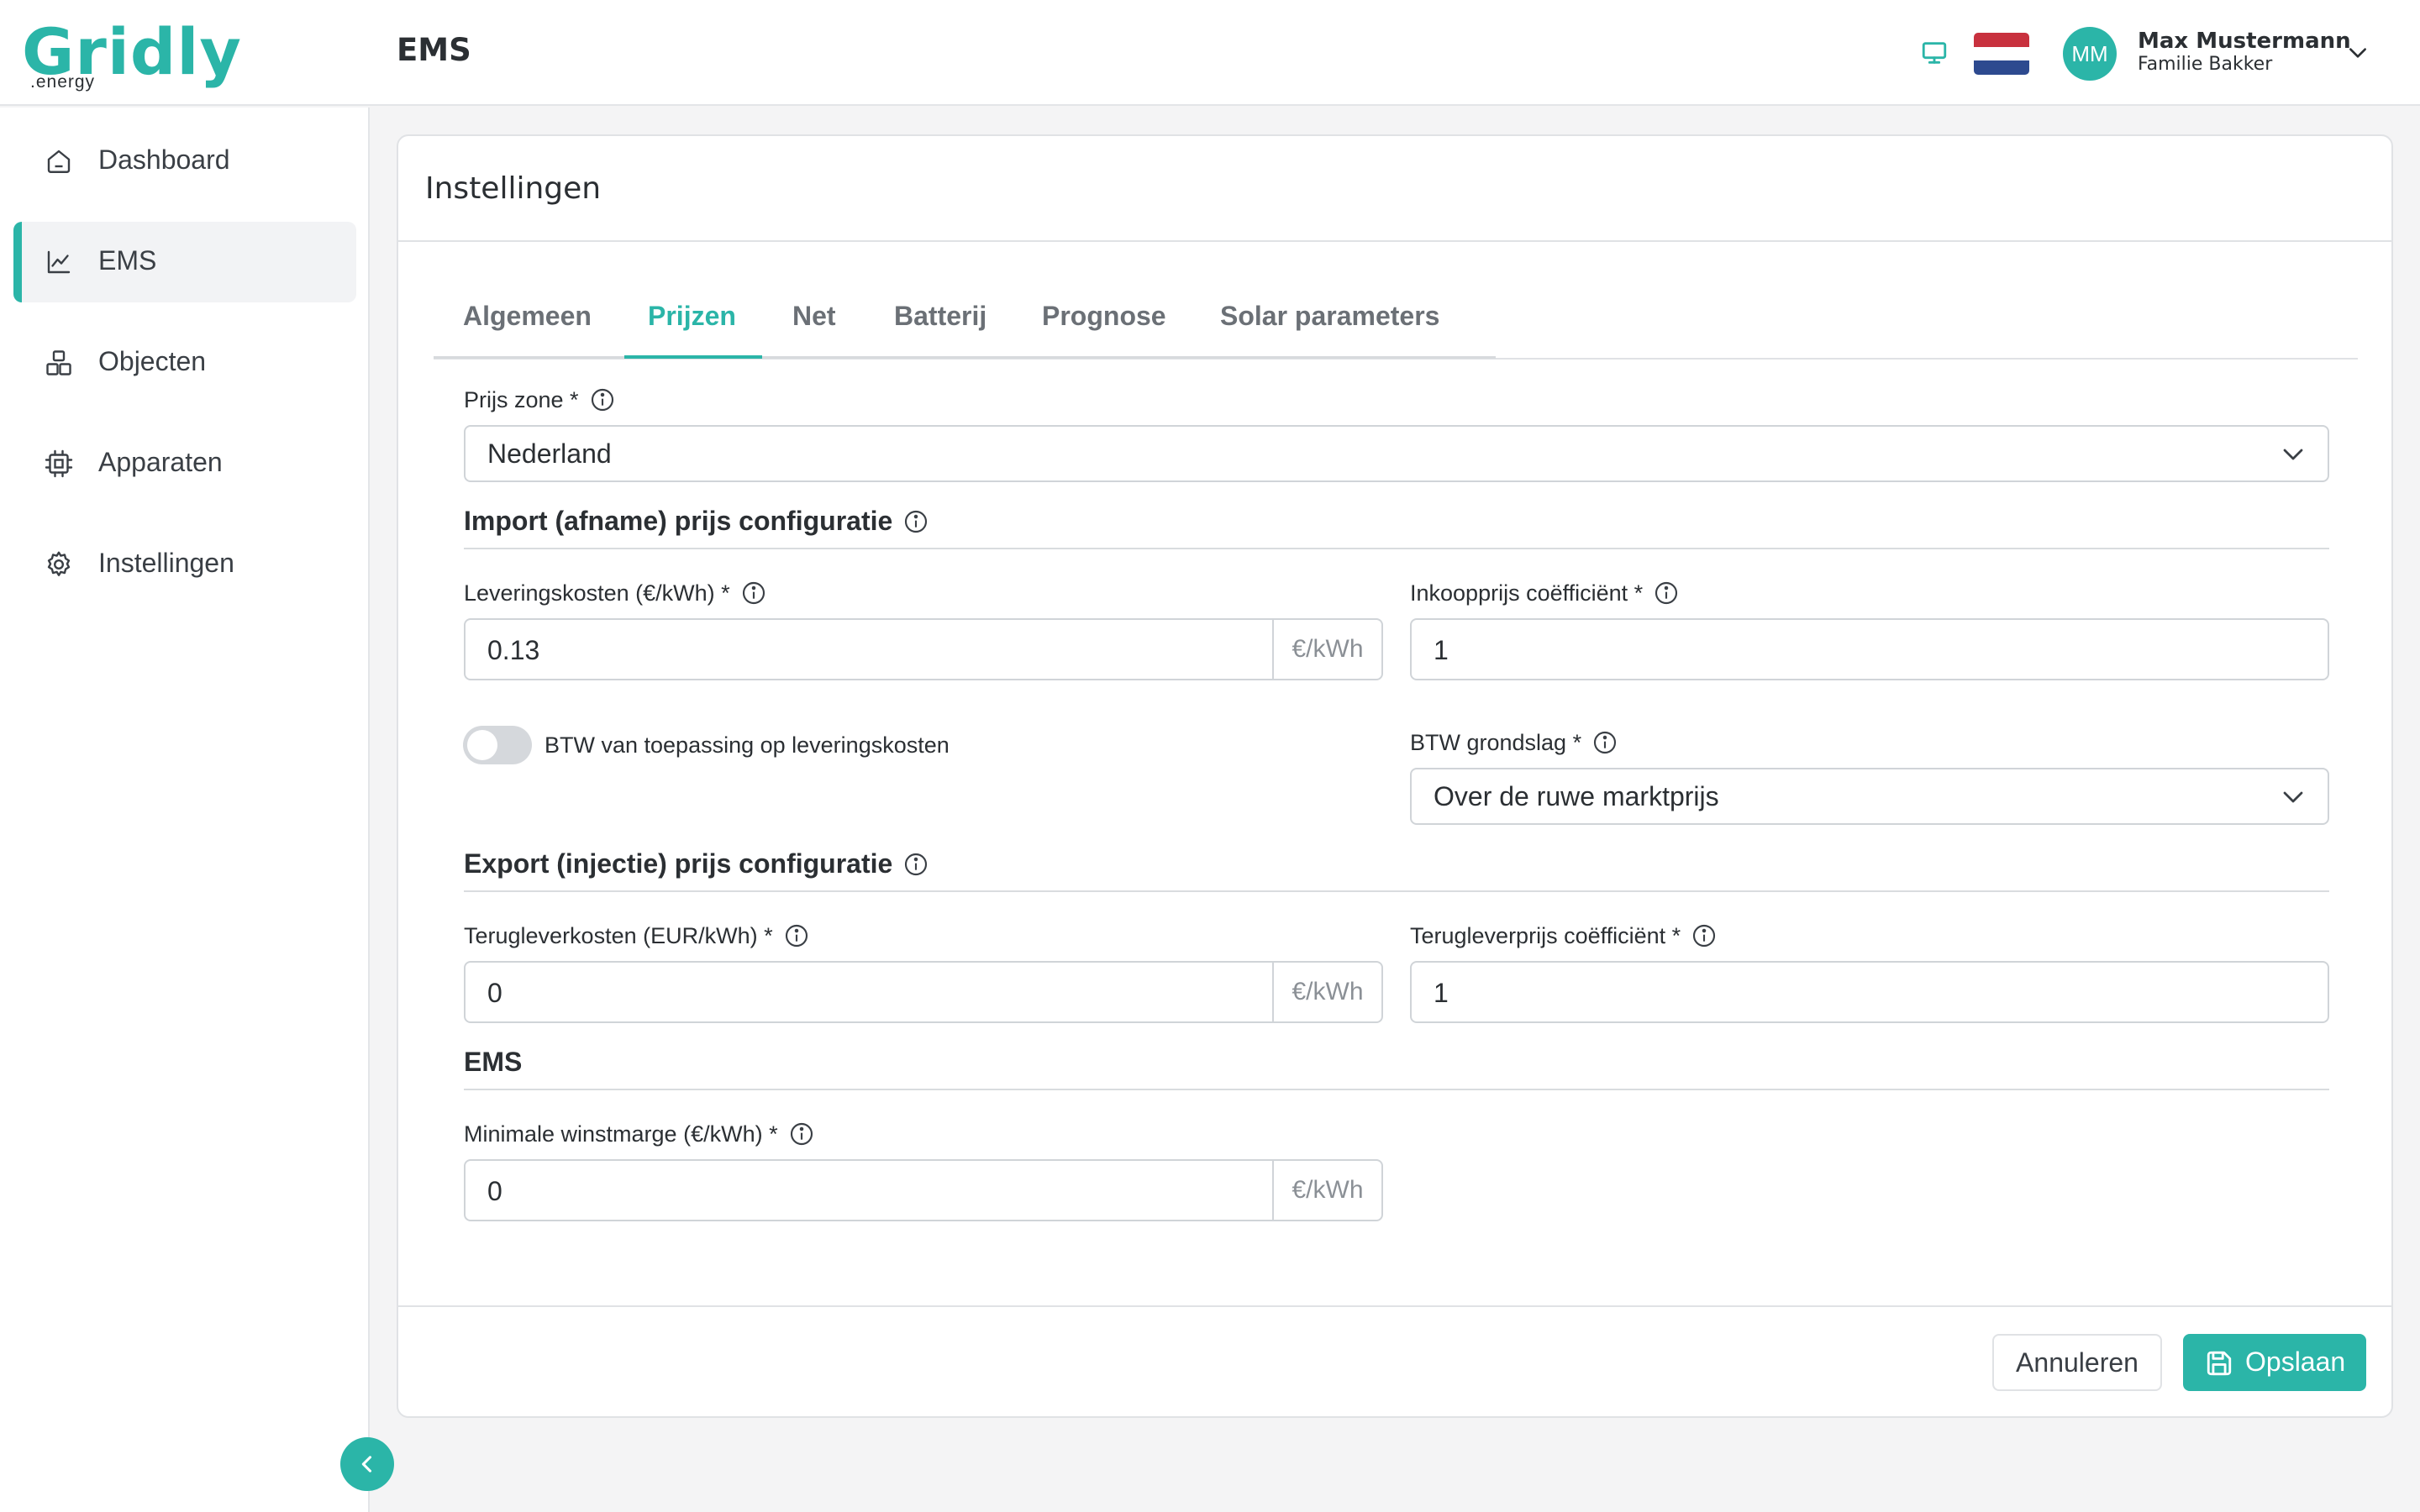 The height and width of the screenshot is (1512, 2420). I want to click on feedin-costs-input: 0 €/kWh, so click(924, 992).